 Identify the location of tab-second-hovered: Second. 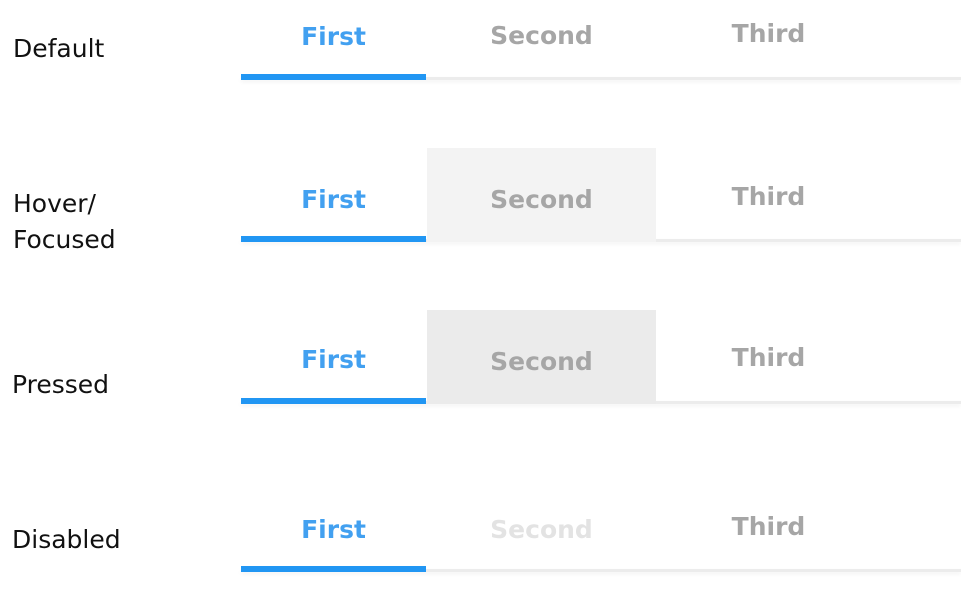
(541, 195).